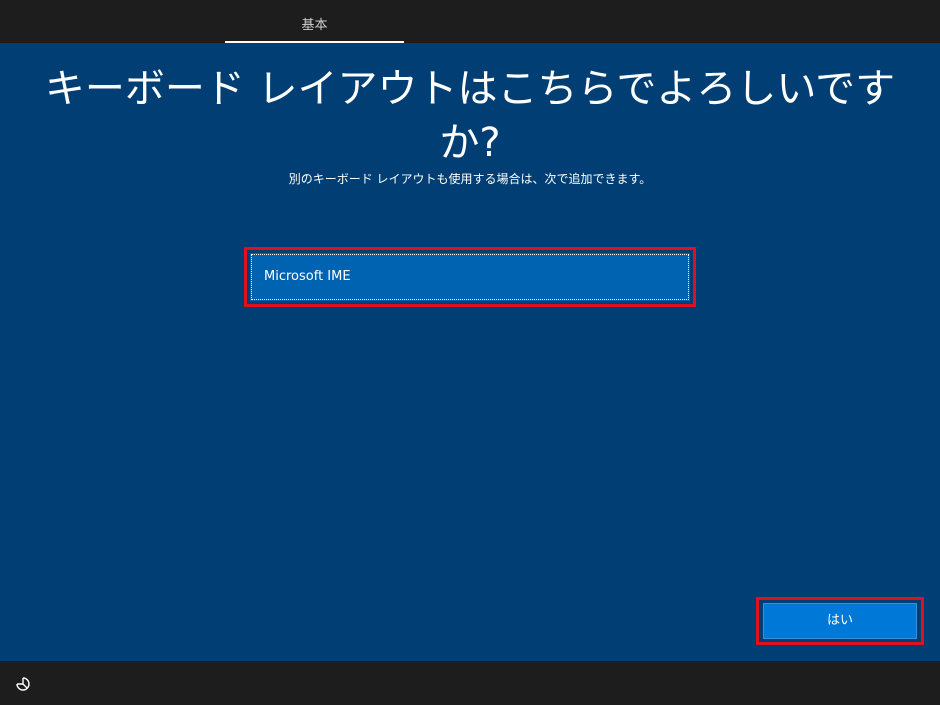  What do you see at coordinates (314, 25) in the screenshot?
I see `tab-basics-label: 基本` at bounding box center [314, 25].